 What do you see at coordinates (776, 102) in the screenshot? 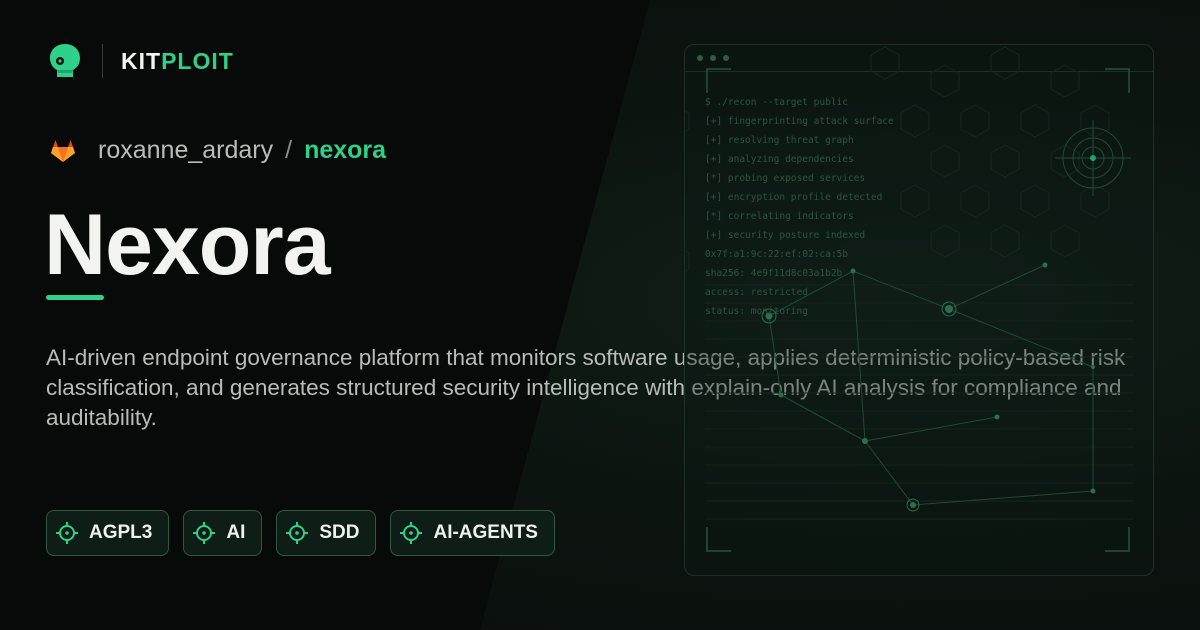
I see `terminal-line: $ ./recon --target public` at bounding box center [776, 102].